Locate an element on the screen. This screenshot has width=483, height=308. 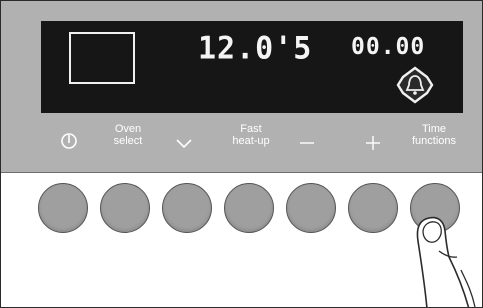
chevron-down-icon is located at coordinates (184, 144).